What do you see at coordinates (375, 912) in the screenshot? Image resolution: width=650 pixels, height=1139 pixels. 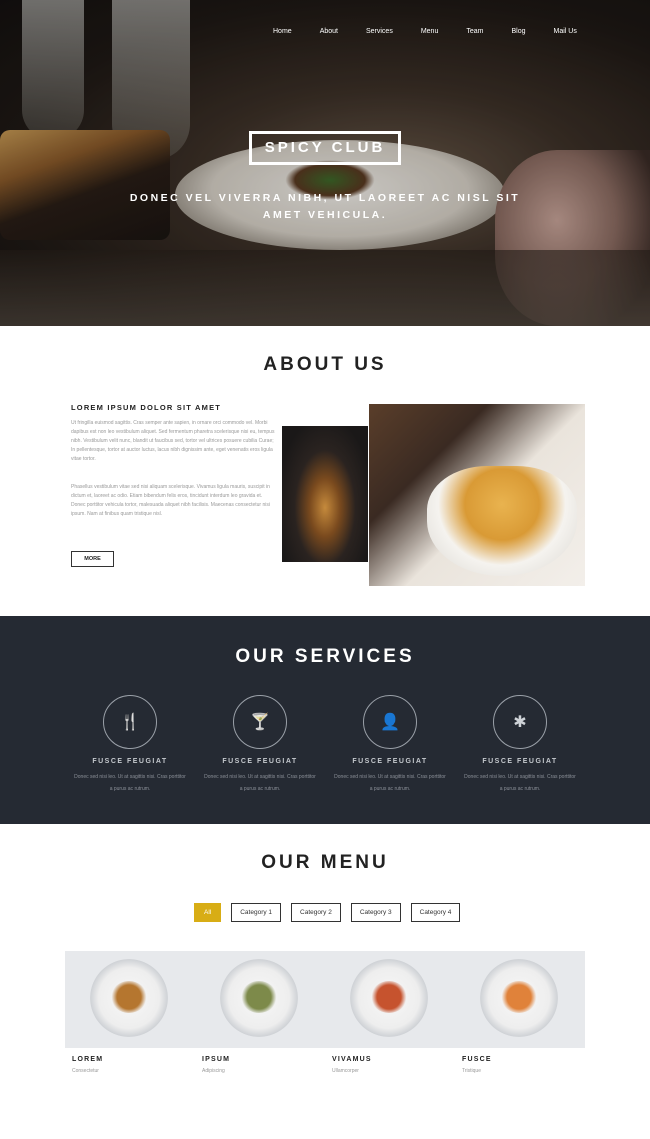 I see `filter-category-3: Category 3` at bounding box center [375, 912].